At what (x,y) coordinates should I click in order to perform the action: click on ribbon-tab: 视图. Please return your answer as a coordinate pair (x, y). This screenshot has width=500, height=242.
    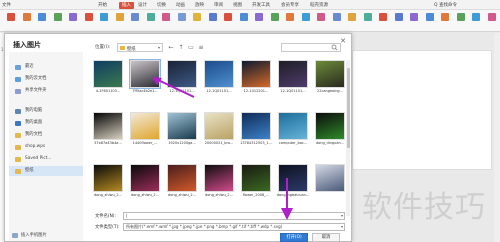
    Looking at the image, I should click on (237, 5).